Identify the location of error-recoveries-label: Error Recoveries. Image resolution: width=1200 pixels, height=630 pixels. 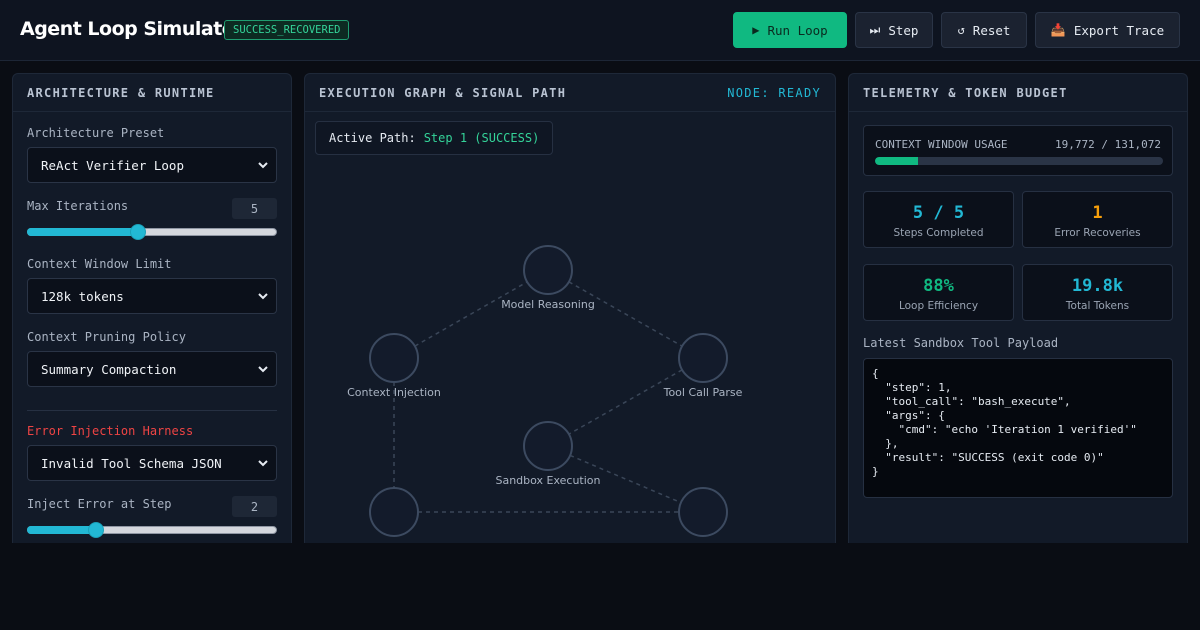
(1097, 233).